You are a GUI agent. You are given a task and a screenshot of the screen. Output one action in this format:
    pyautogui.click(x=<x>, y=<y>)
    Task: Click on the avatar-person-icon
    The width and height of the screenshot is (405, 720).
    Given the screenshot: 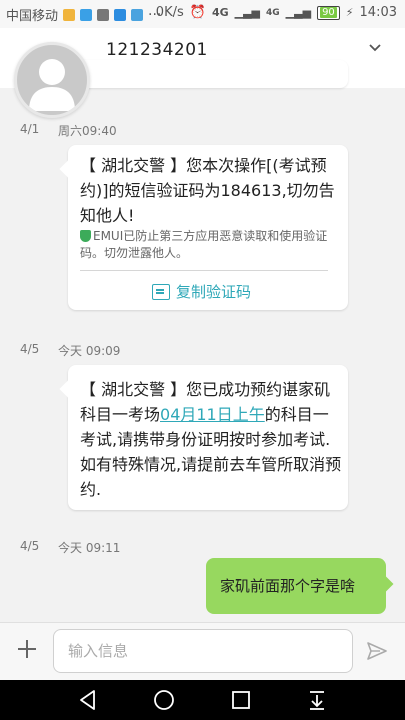 What is the action you would take?
    pyautogui.click(x=52, y=85)
    